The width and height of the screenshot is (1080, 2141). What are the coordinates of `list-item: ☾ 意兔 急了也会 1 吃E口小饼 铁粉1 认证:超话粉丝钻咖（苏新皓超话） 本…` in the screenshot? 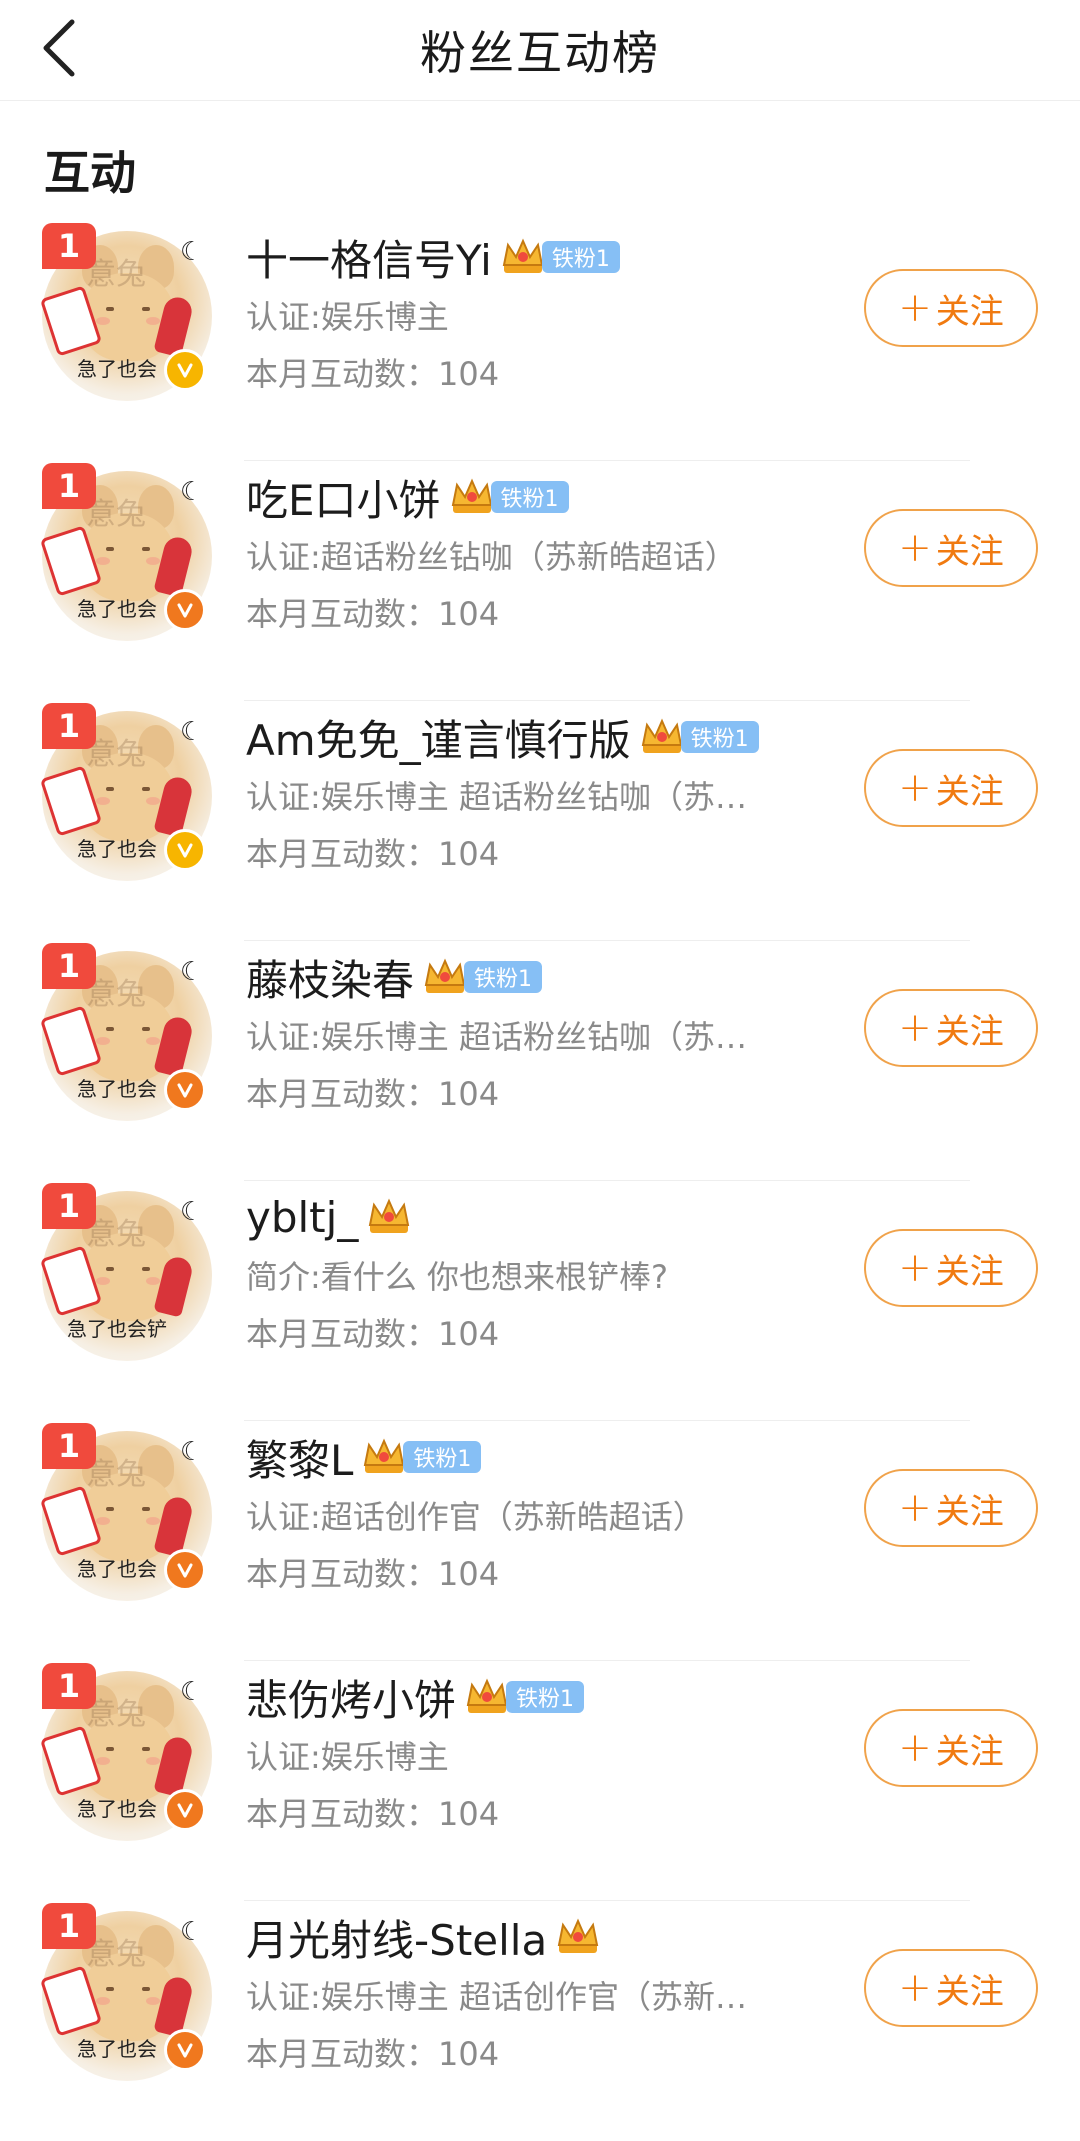 It's located at (540, 581).